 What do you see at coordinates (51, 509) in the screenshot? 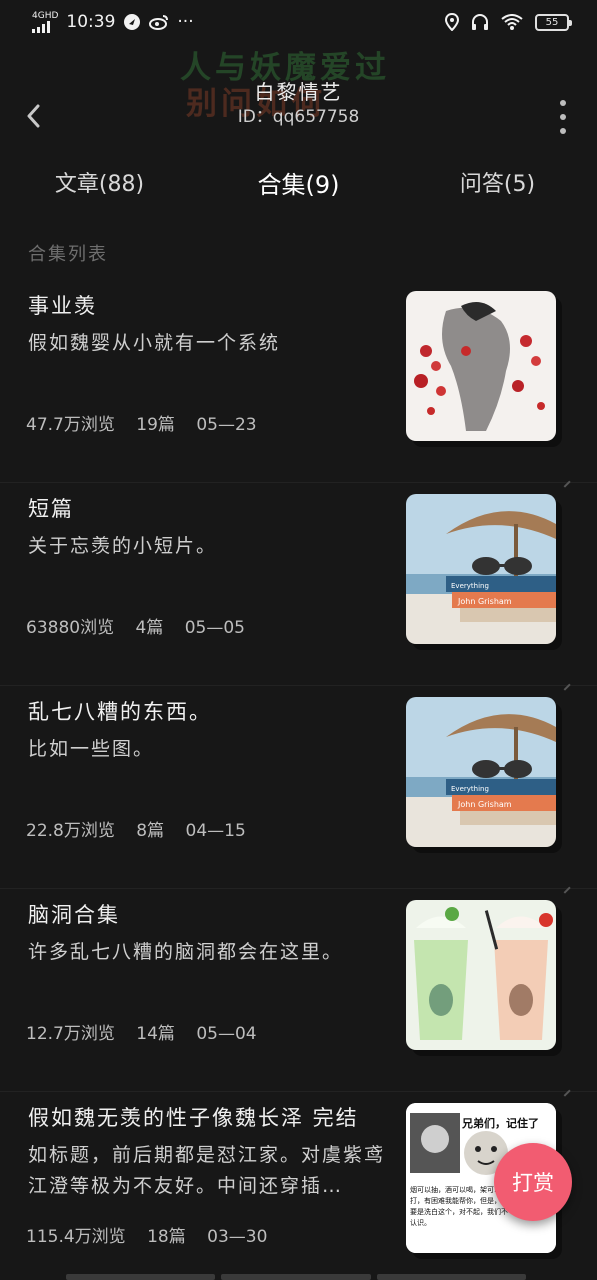
I see `collection-title: 短篇` at bounding box center [51, 509].